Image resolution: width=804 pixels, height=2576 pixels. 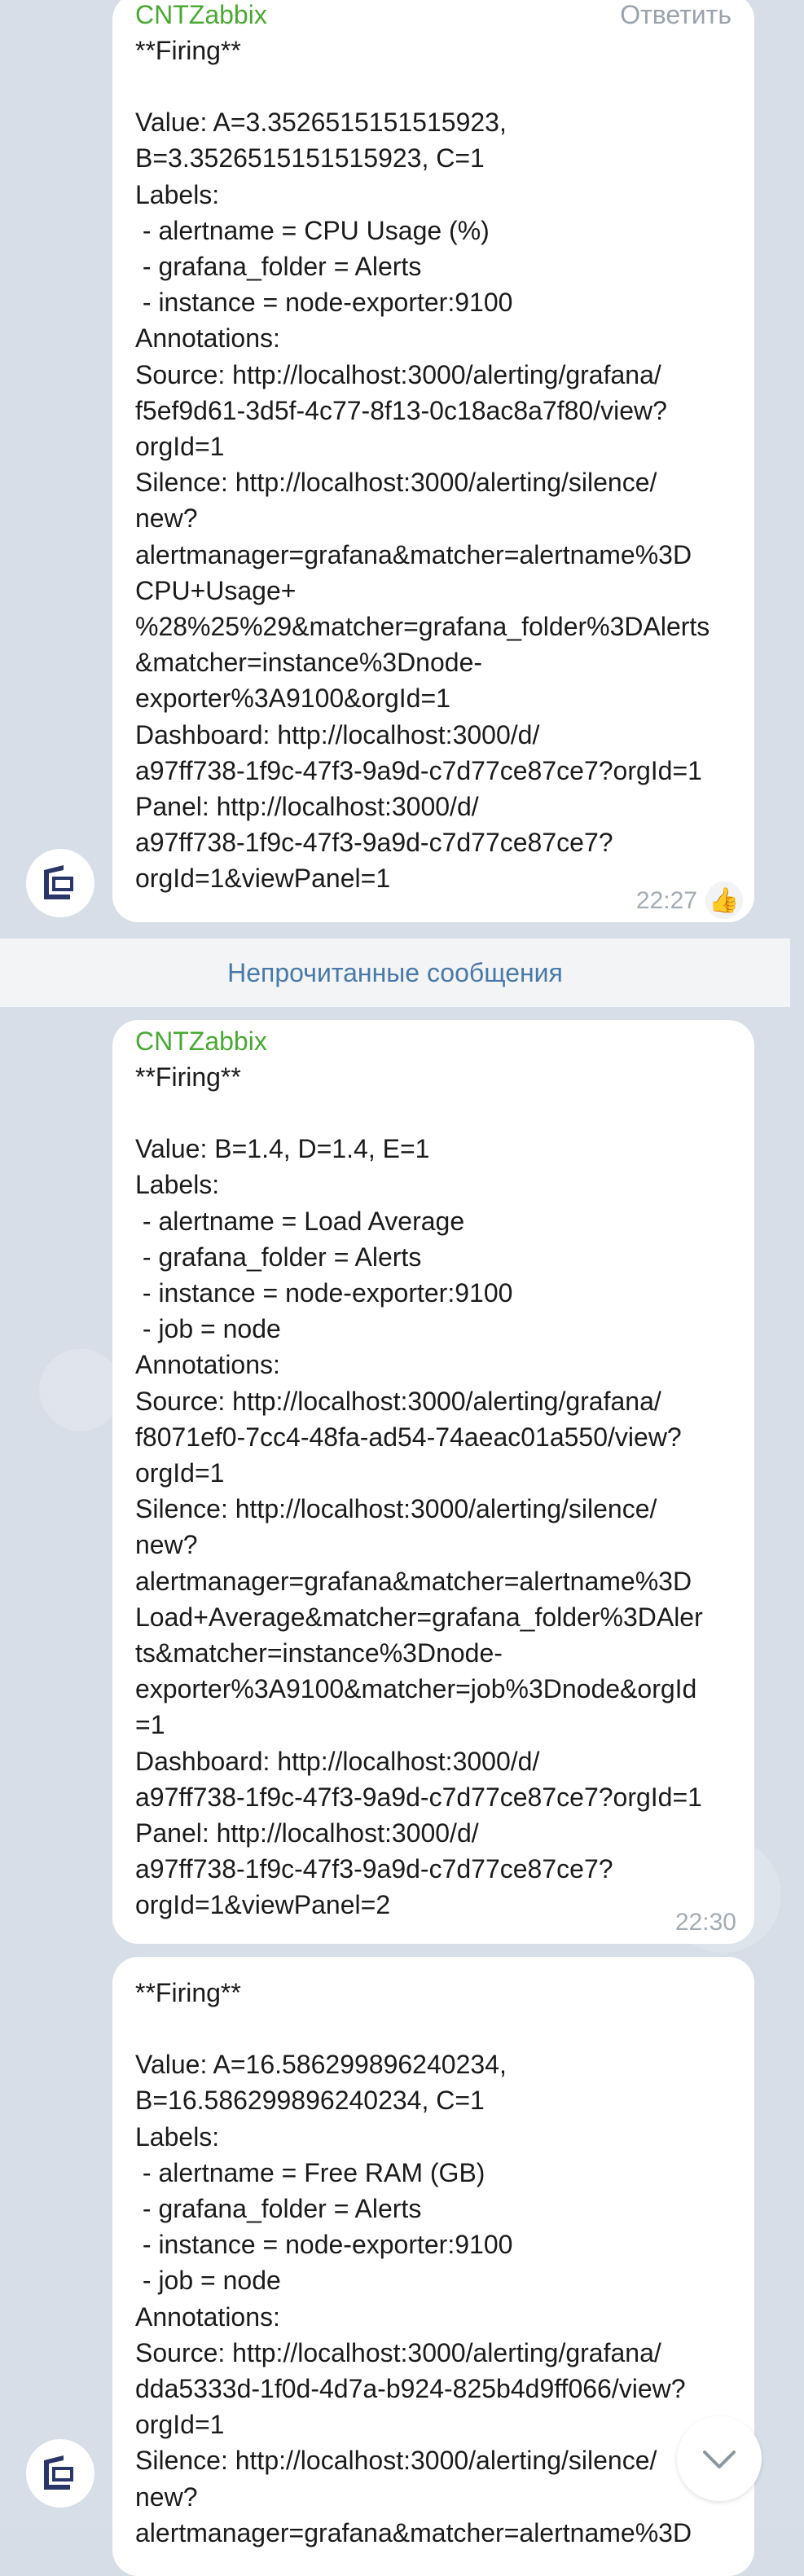 I want to click on message-line: orgId=1&viewPanel=2, so click(x=263, y=1905).